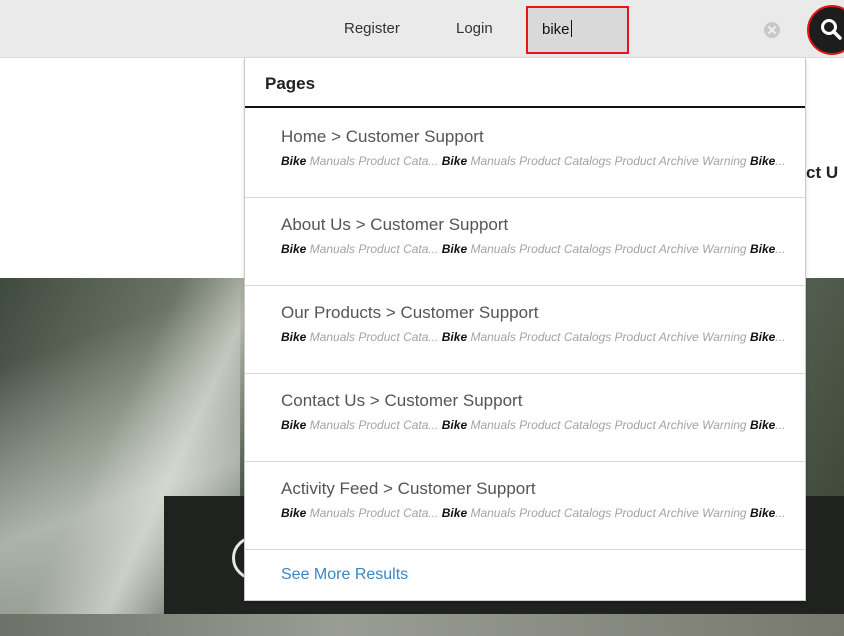  I want to click on see-more-results-link: See More Results, so click(344, 575).